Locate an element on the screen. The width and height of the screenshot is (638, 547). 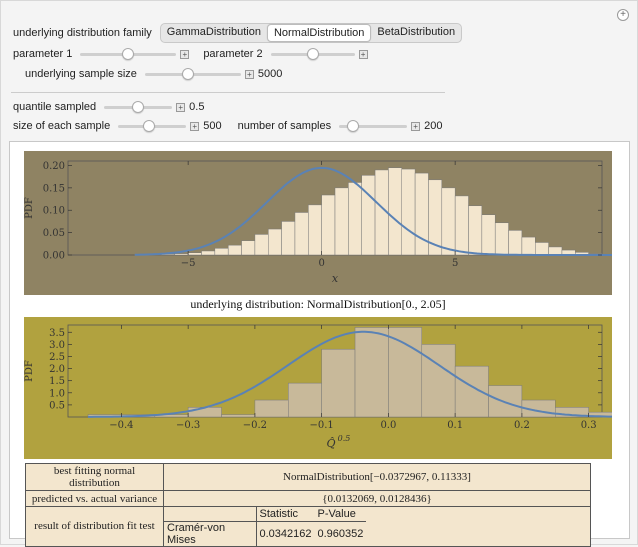
y-tick-label: 1.0 is located at coordinates (57, 393).